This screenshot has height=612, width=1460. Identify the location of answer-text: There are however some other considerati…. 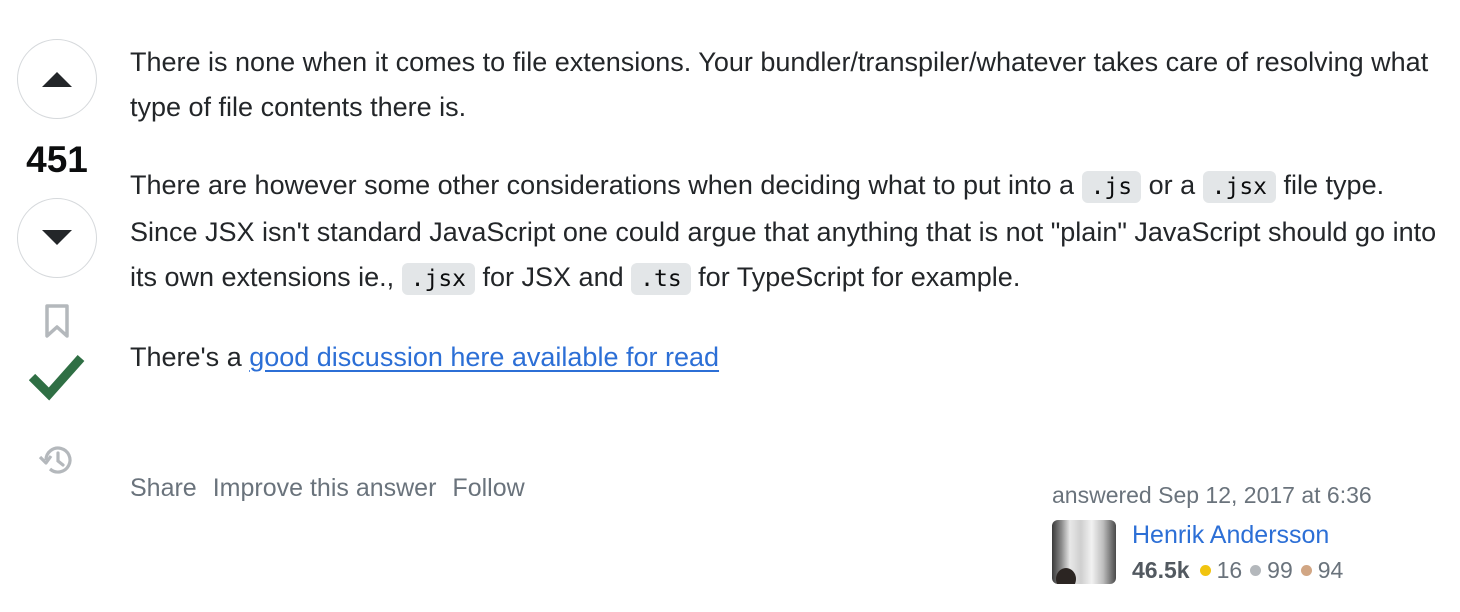
(606, 185).